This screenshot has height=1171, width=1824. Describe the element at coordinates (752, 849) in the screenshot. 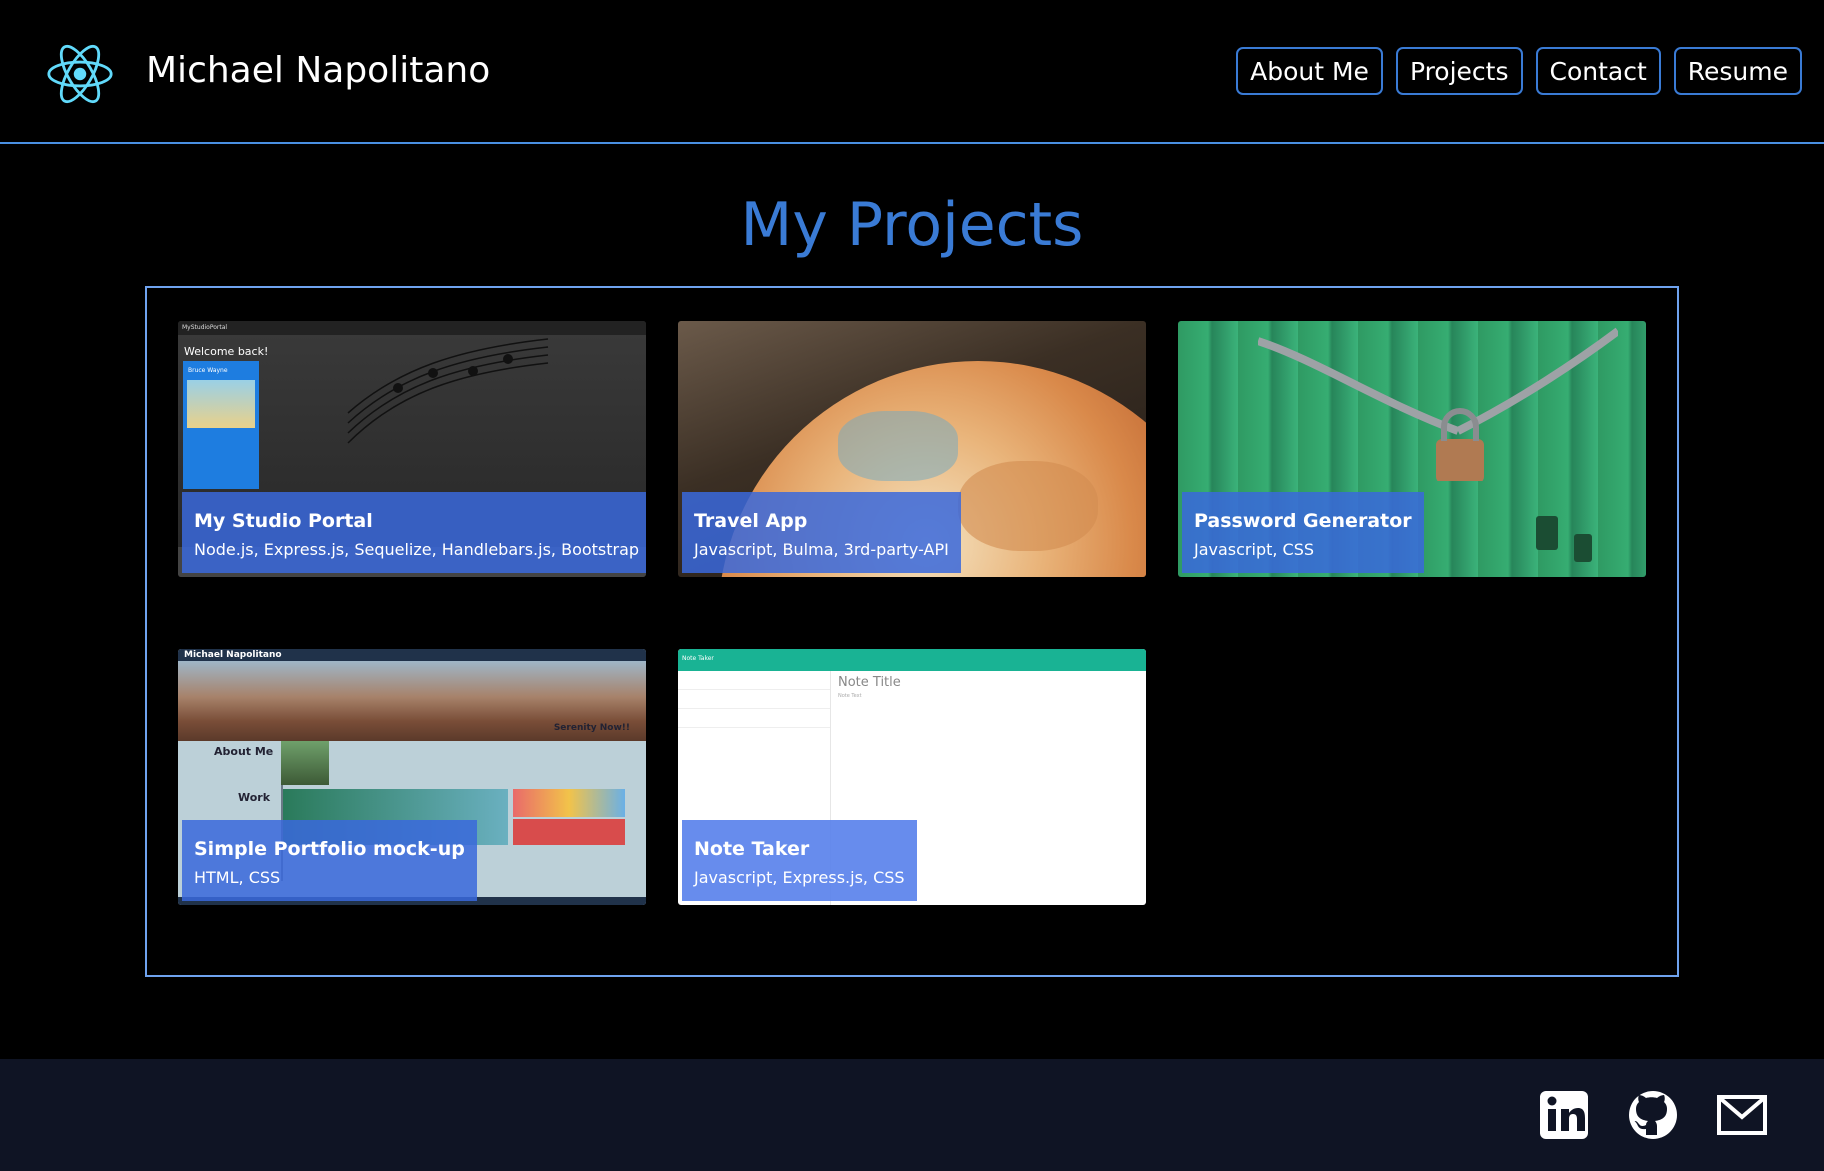

I see `project-name: Note Taker` at that location.